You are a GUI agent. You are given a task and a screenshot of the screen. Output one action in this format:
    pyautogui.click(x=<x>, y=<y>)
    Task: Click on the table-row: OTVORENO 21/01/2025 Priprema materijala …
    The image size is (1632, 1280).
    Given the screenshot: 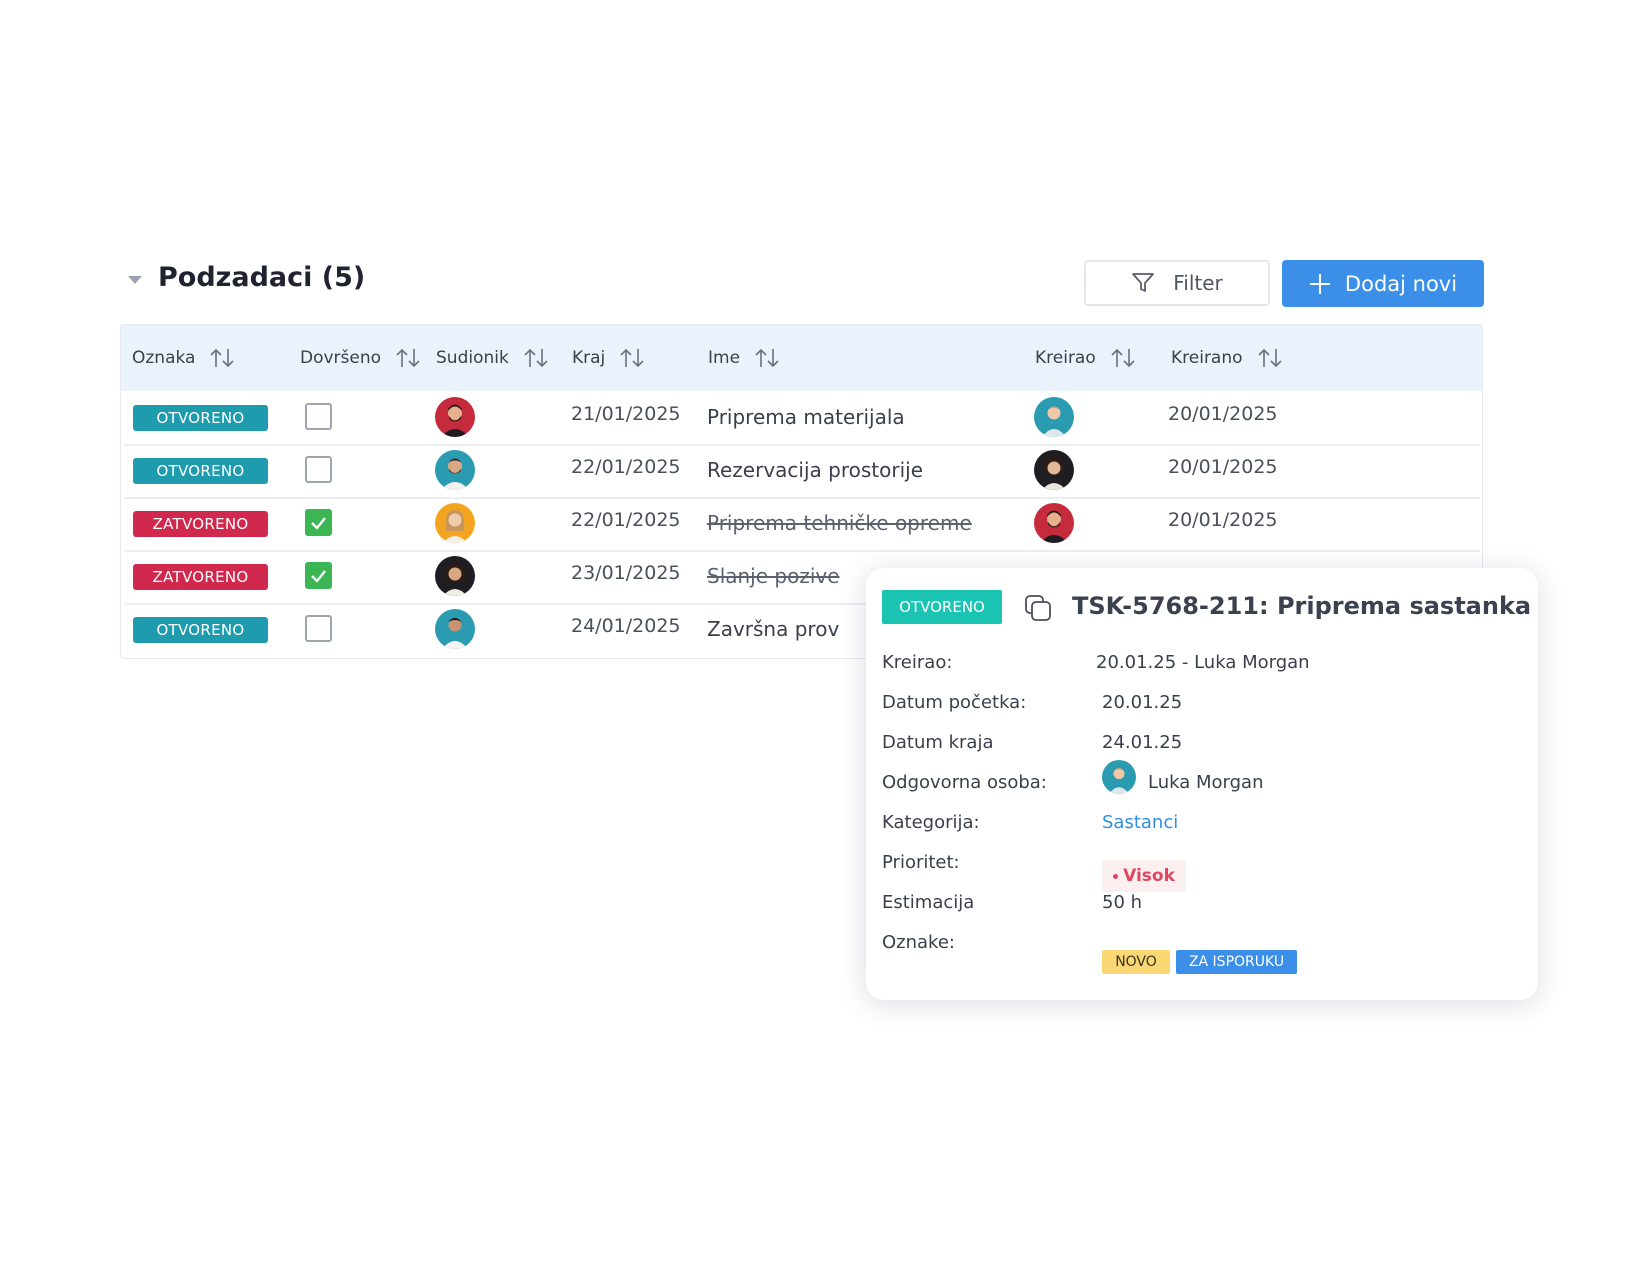 What is the action you would take?
    pyautogui.click(x=802, y=418)
    